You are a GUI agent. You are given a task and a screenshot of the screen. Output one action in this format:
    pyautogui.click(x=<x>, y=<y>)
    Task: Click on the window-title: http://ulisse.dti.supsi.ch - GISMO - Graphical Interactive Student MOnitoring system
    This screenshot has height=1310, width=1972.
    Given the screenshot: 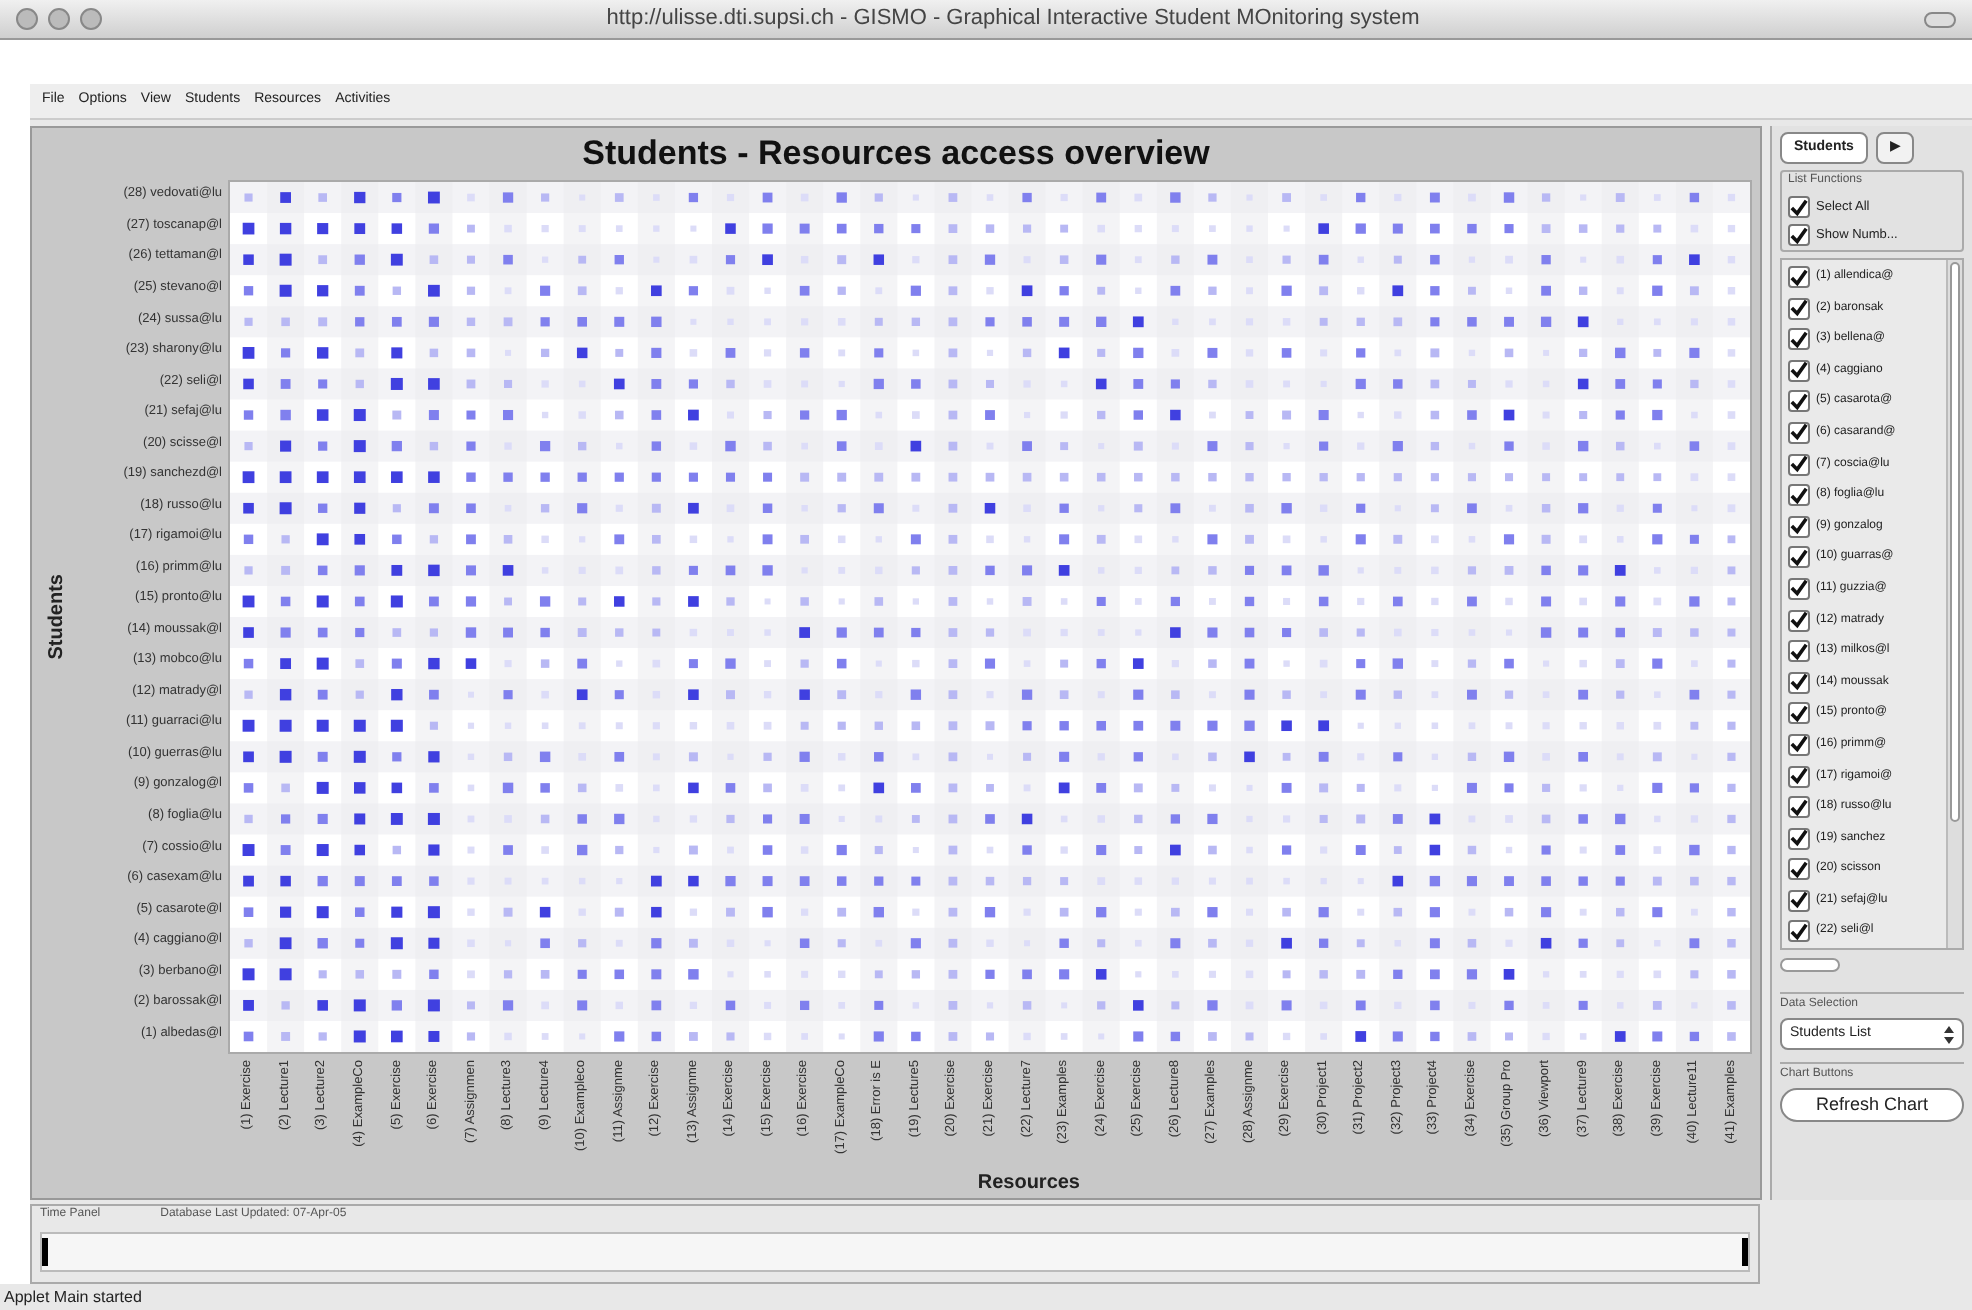 What is the action you would take?
    pyautogui.click(x=1013, y=19)
    